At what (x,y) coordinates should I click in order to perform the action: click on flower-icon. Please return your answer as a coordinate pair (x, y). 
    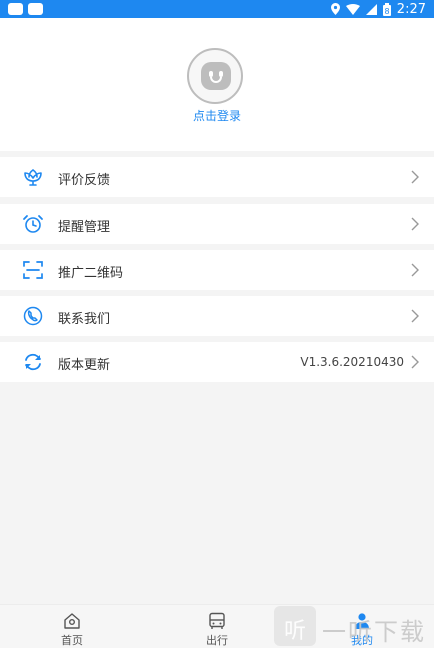
    Looking at the image, I should click on (33, 177).